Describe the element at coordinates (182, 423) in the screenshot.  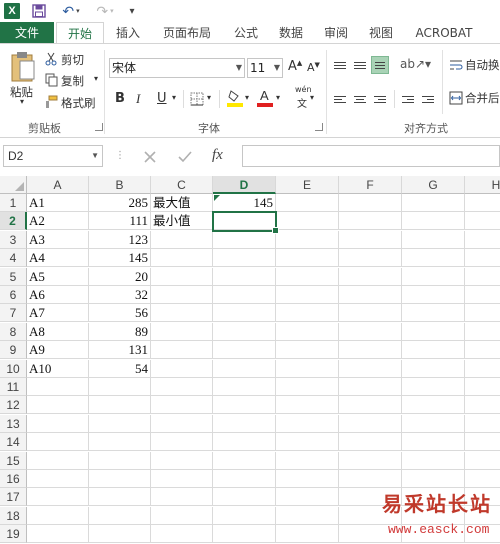
I see `cell-c13` at that location.